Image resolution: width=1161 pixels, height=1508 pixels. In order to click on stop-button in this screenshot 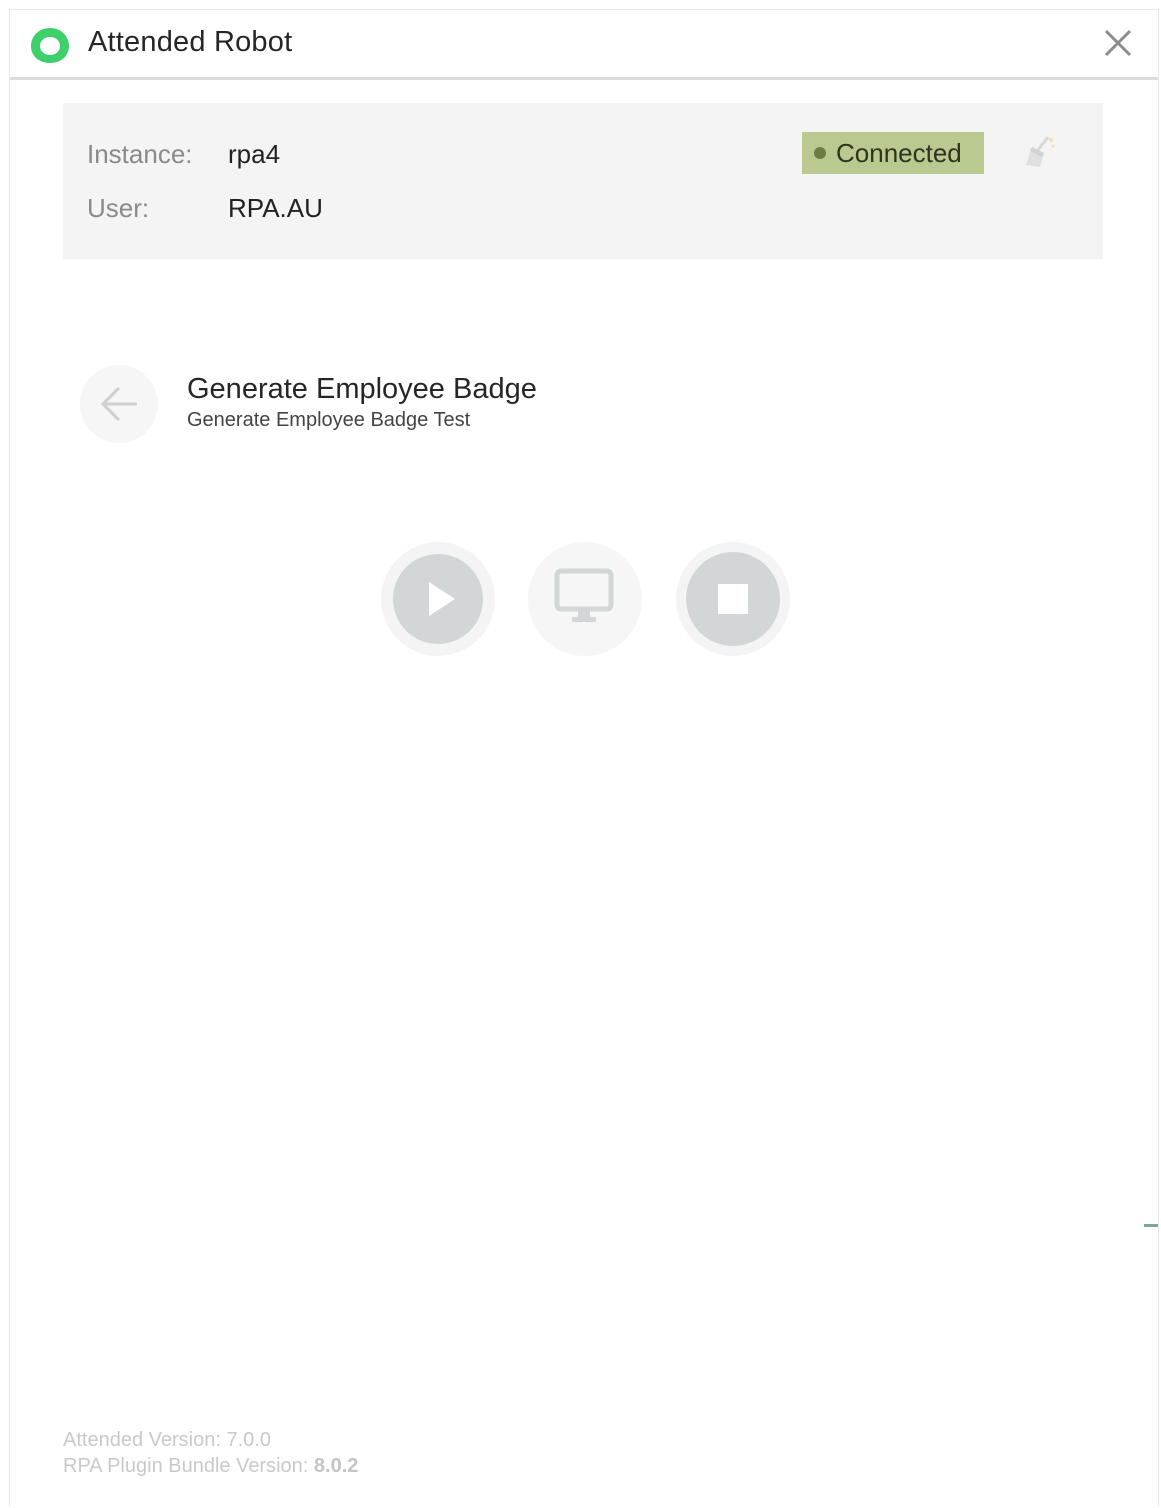, I will do `click(733, 599)`.